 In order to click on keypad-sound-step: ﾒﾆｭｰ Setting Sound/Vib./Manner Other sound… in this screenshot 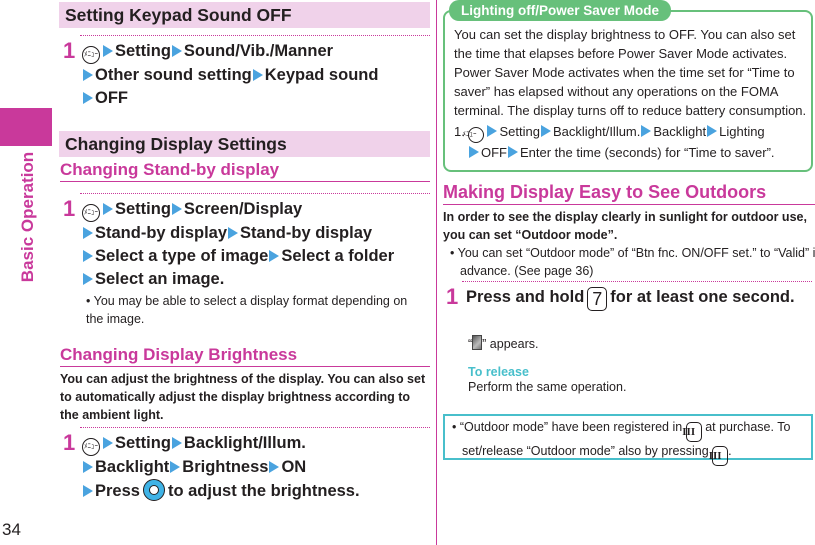, I will do `click(230, 74)`.